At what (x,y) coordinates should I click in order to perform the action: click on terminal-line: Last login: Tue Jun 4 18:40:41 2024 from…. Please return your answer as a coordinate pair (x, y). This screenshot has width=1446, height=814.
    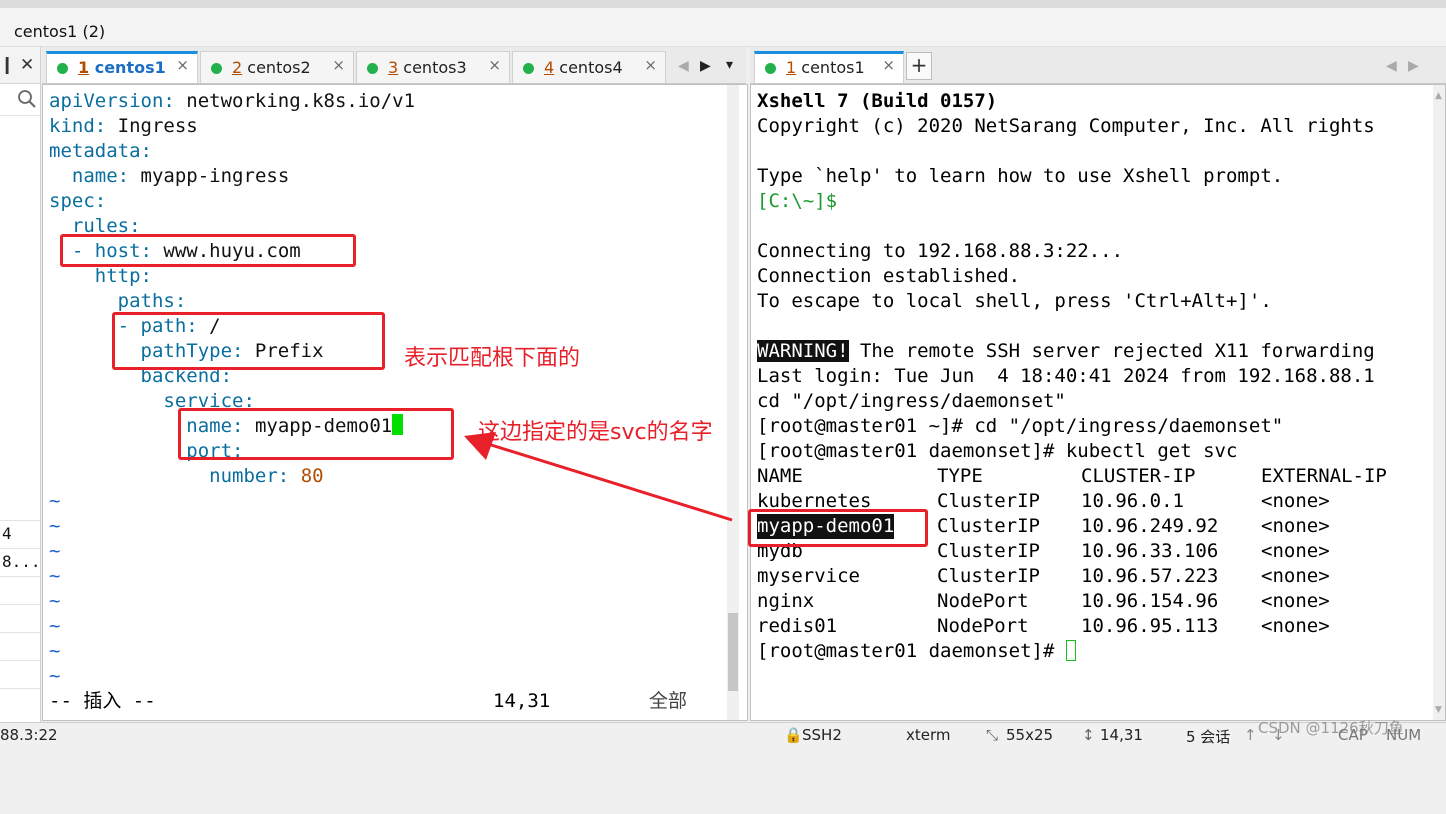
    Looking at the image, I should click on (1066, 376).